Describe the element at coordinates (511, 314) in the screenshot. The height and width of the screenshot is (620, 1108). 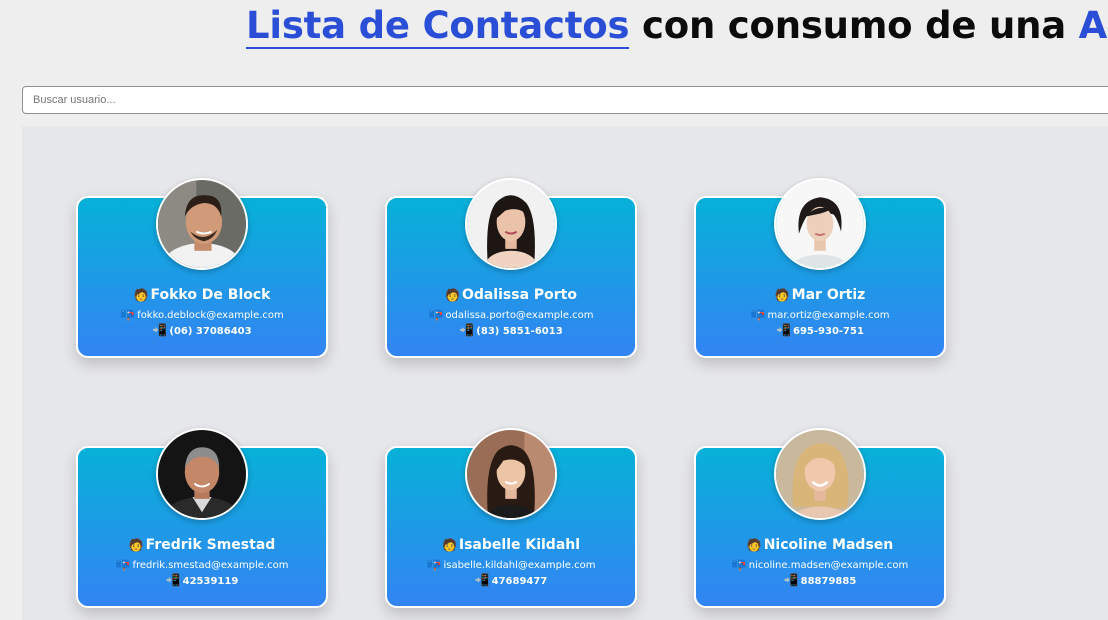
I see `contact-email: 📪 odalissa.porto@example.com` at that location.